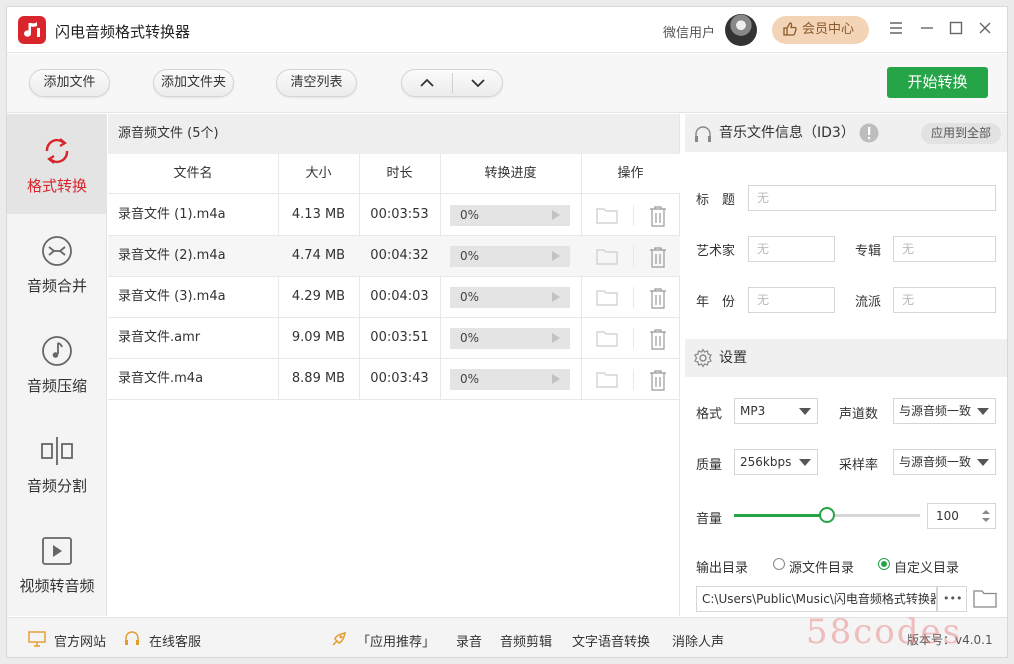 The image size is (1014, 664). Describe the element at coordinates (316, 83) in the screenshot. I see `clear-list-button: 清空列表` at that location.